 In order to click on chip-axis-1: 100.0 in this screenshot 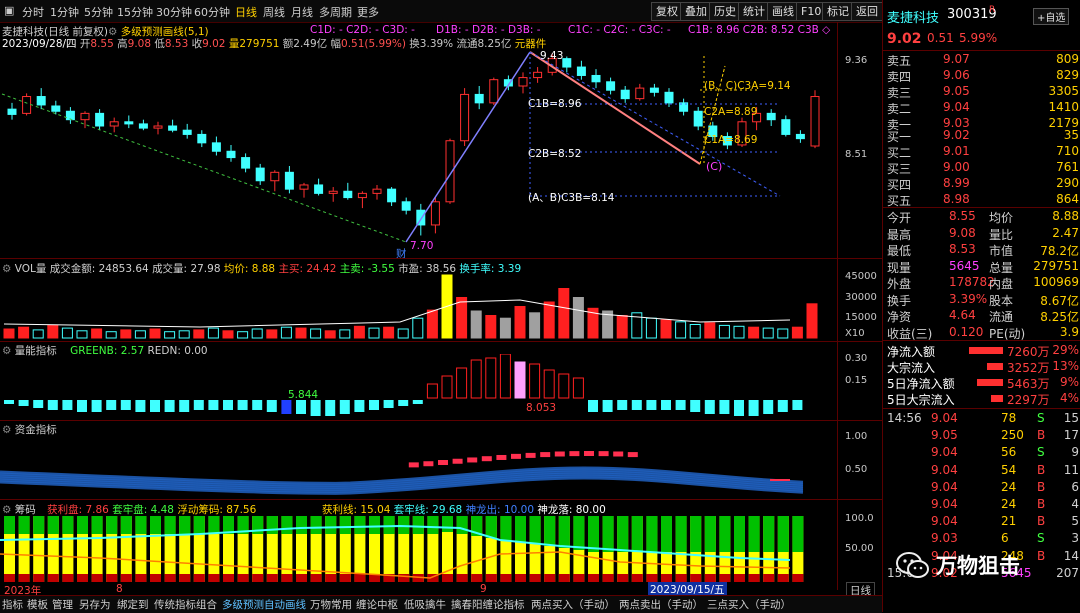, I will do `click(859, 518)`.